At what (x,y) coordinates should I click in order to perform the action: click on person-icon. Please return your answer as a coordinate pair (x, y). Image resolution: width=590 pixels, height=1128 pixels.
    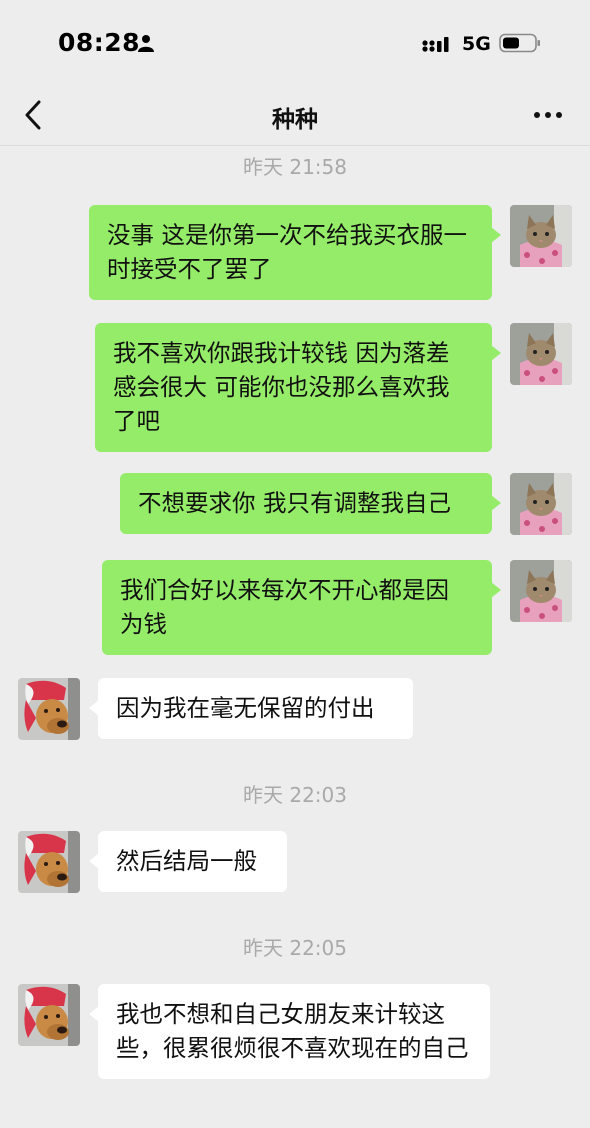
    Looking at the image, I should click on (146, 43).